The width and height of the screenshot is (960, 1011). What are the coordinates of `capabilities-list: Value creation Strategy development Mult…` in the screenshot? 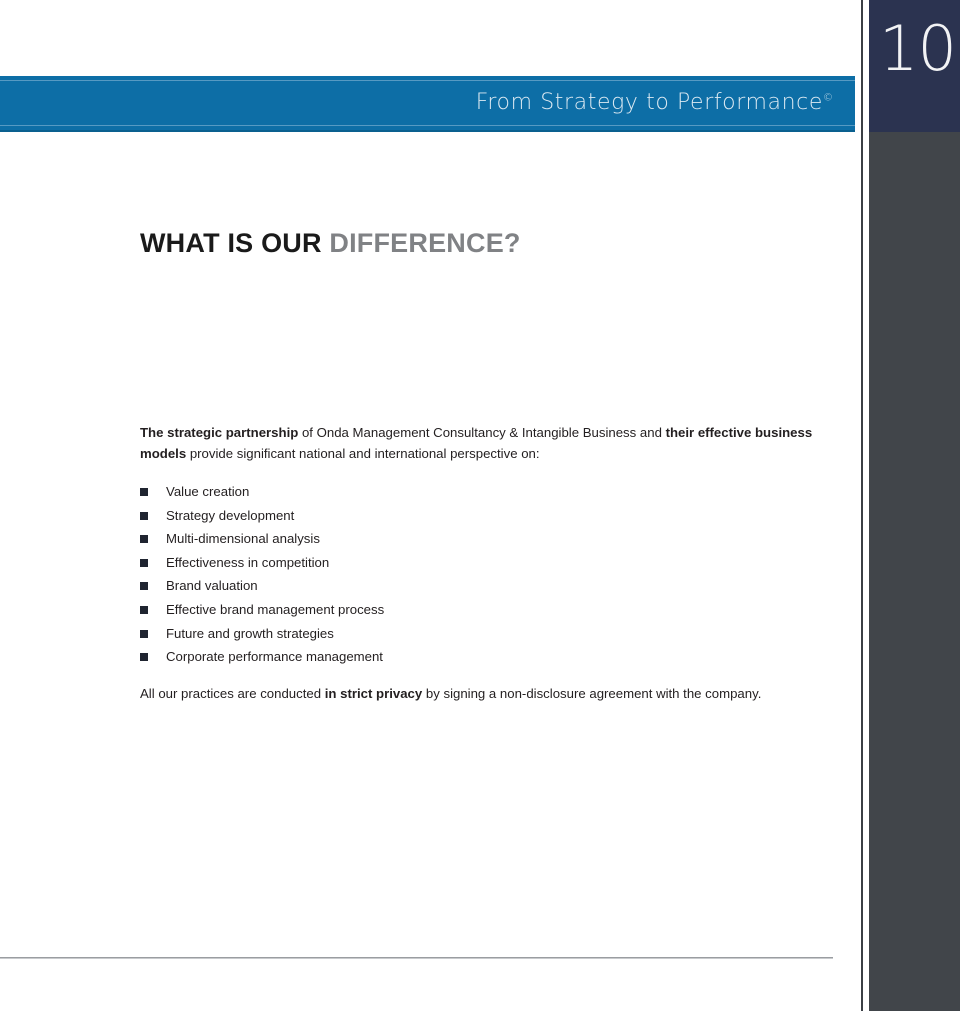 It's located at (490, 574).